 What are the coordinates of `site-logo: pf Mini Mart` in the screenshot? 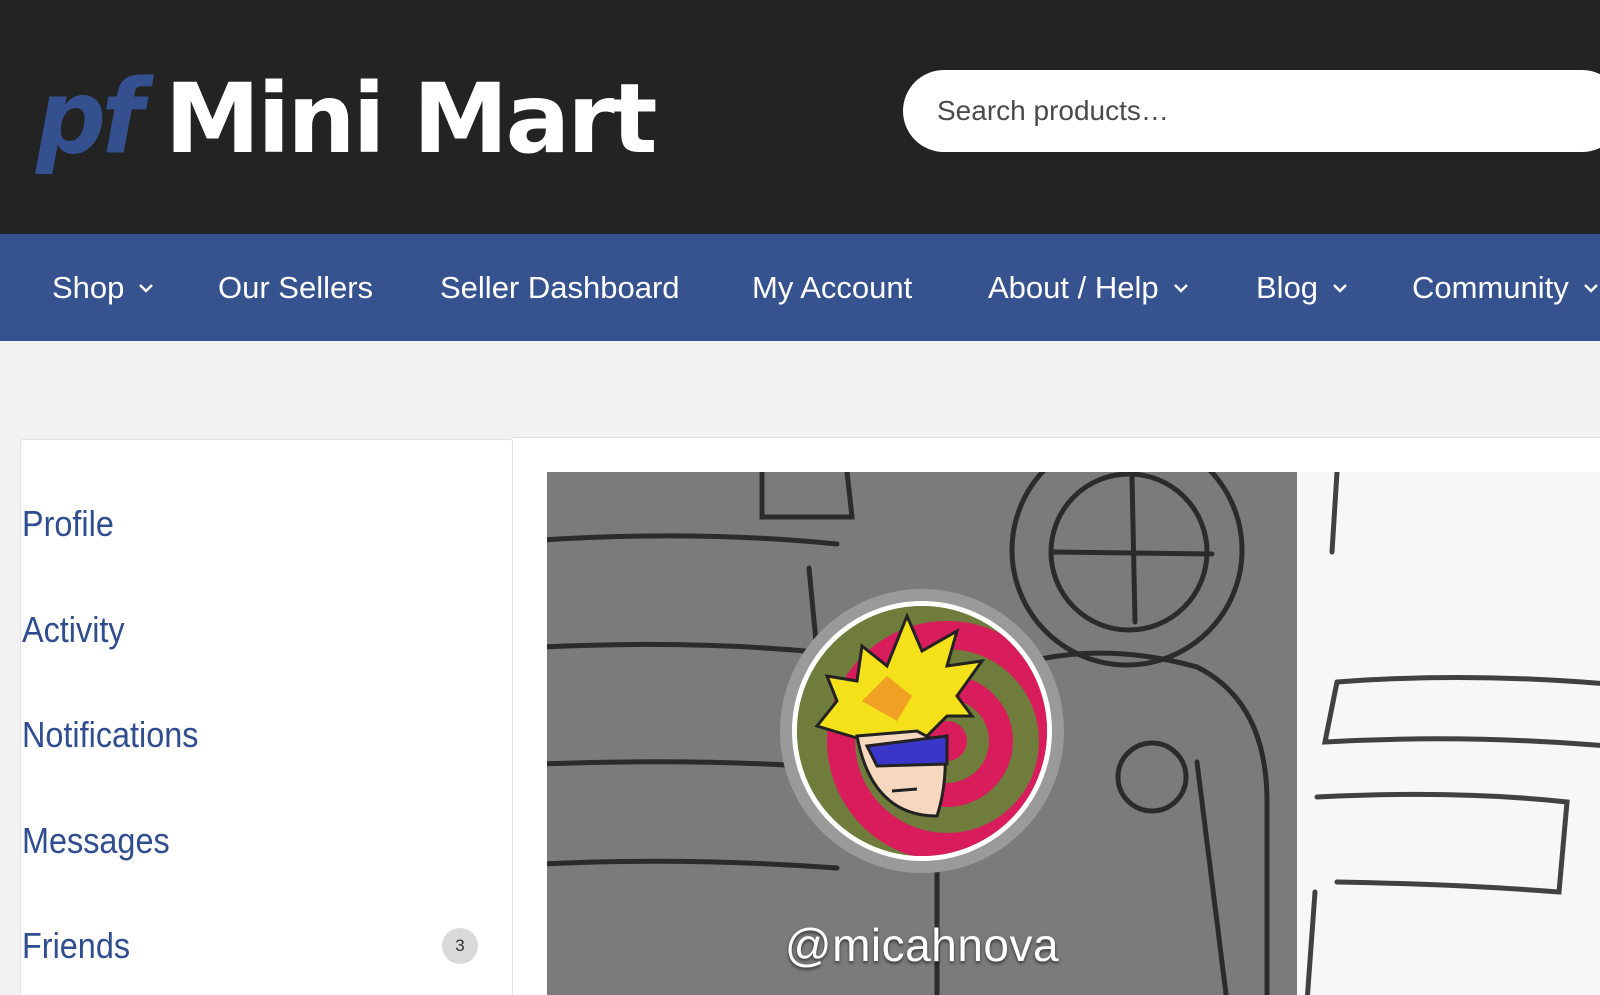 It's located at (347, 115).